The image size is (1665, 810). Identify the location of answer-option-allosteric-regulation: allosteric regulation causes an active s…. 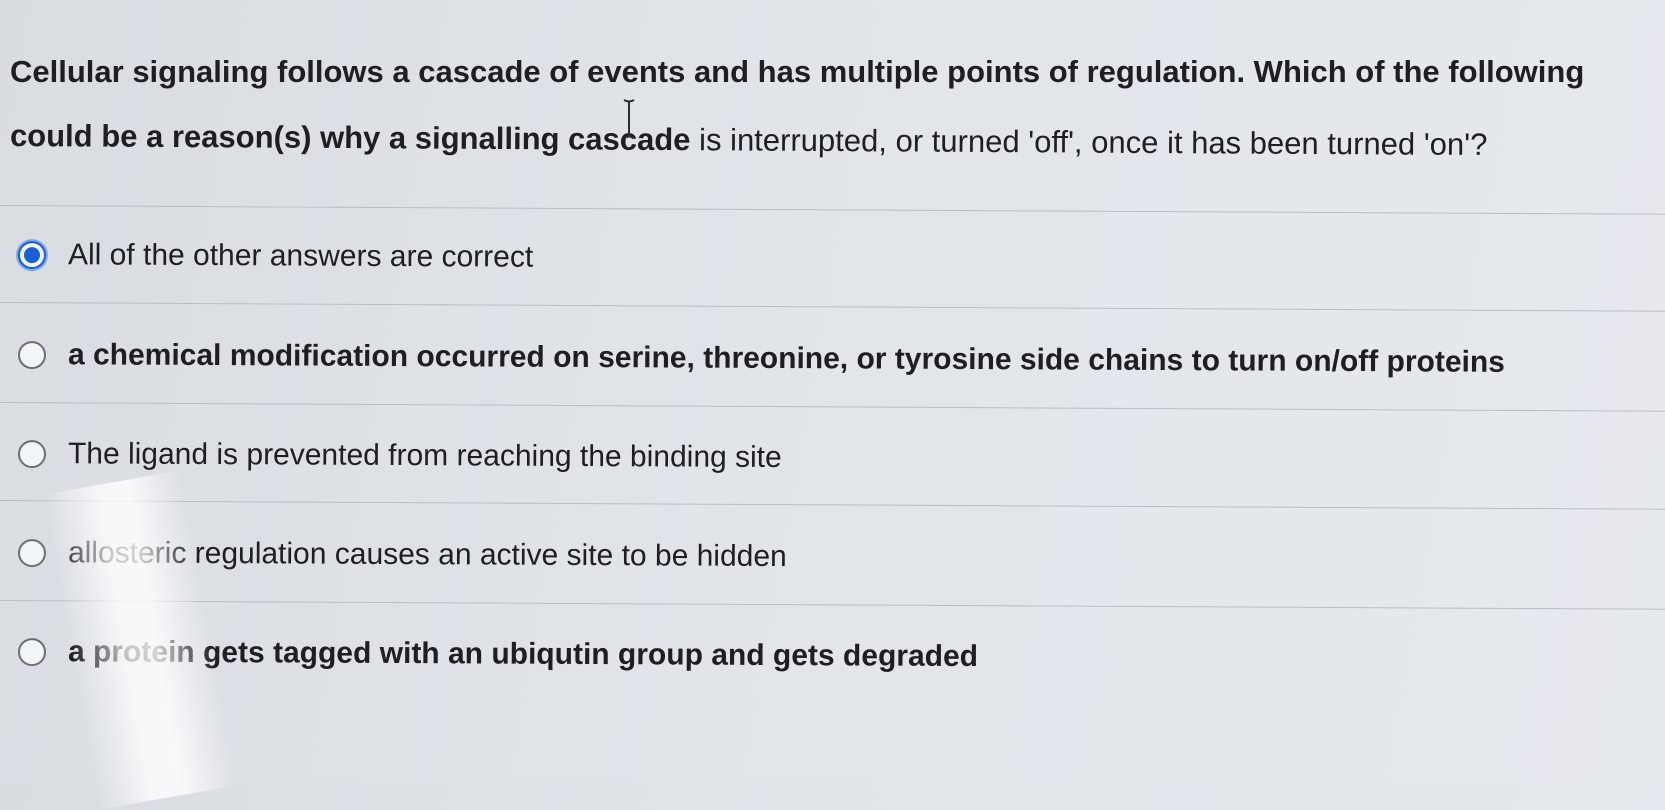
(402, 555).